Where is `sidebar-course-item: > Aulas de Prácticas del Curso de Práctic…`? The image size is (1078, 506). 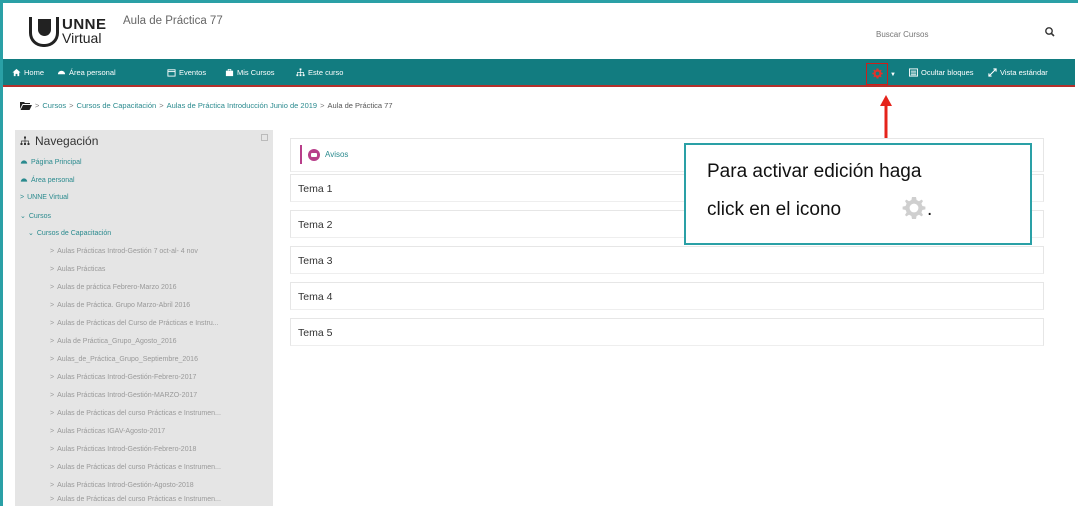 sidebar-course-item: > Aulas de Prácticas del Curso de Práctic… is located at coordinates (134, 323).